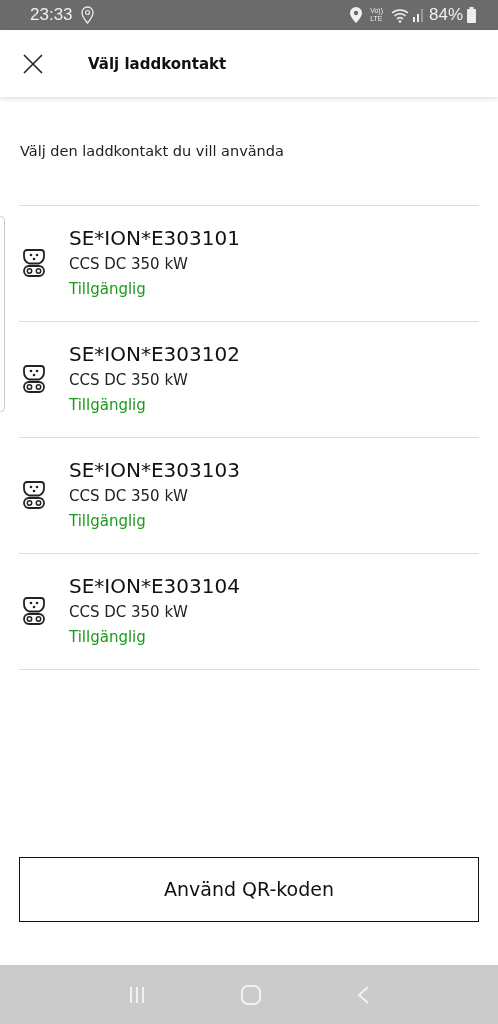 Image resolution: width=498 pixels, height=1024 pixels. I want to click on back-icon, so click(363, 994).